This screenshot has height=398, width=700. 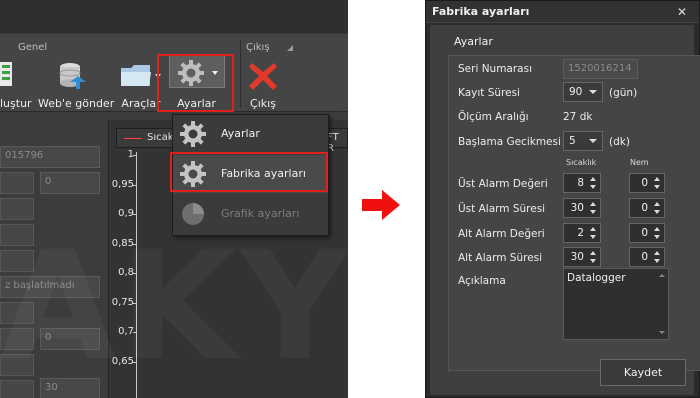 I want to click on menu-item-settings: Ayarlar, so click(x=250, y=134).